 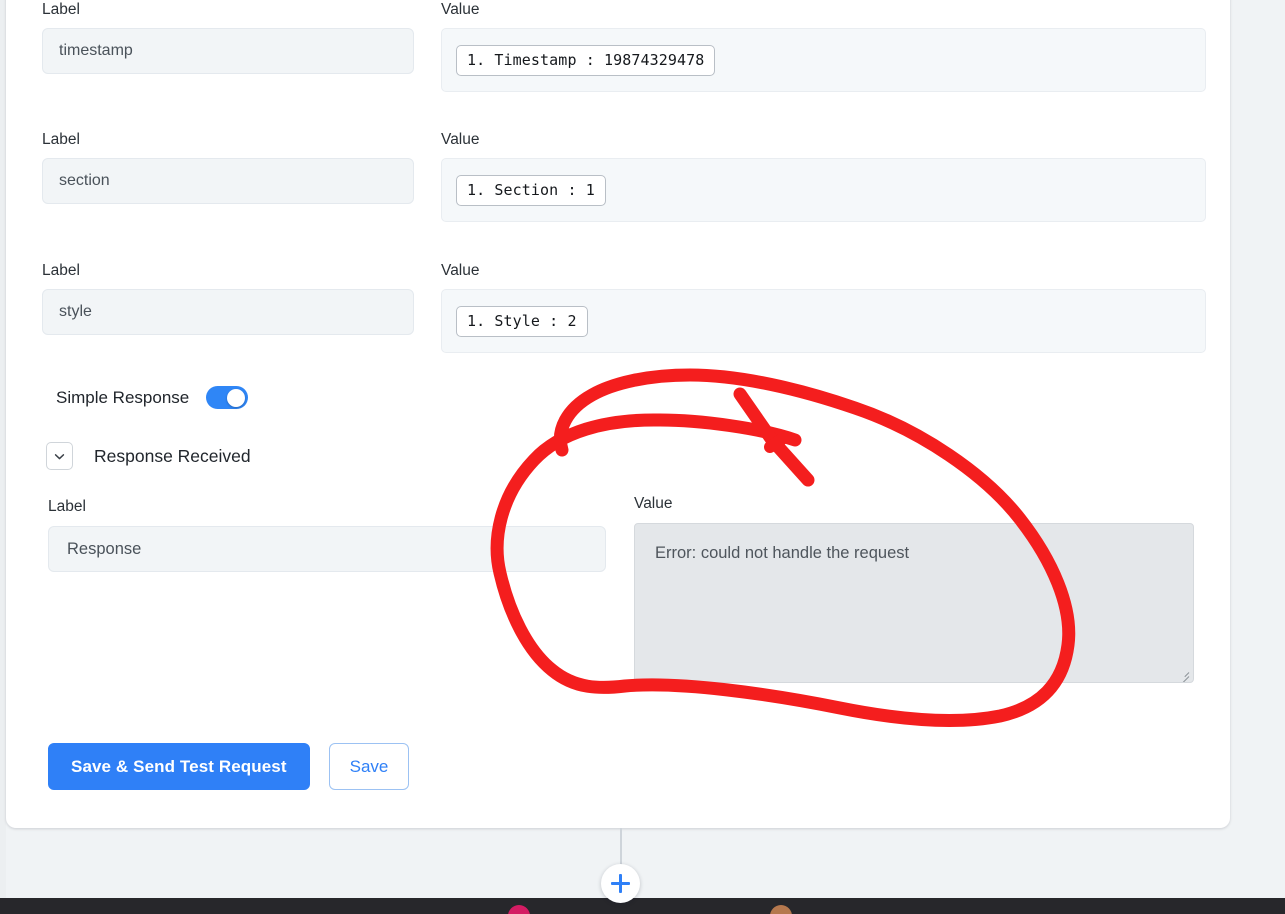 I want to click on response-received-title: Response Received, so click(x=172, y=455).